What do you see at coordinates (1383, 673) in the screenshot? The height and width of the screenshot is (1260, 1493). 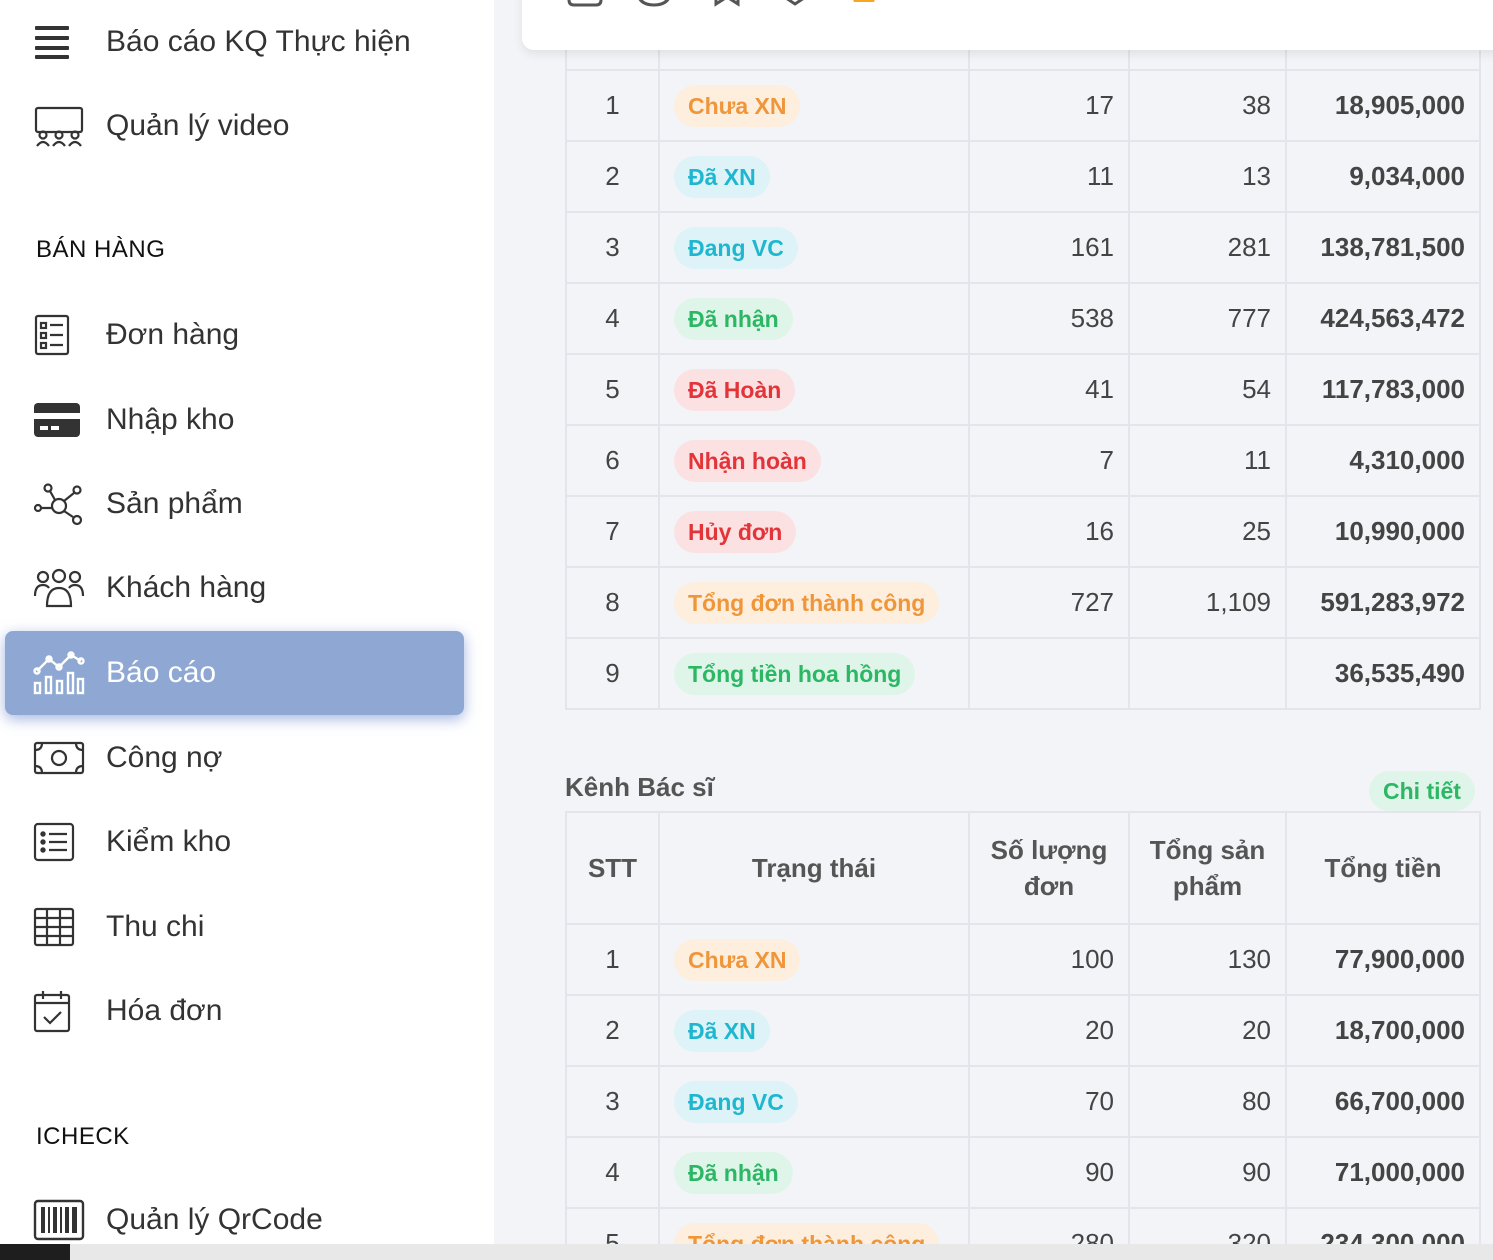 I see `cell-total: 36,535,490` at bounding box center [1383, 673].